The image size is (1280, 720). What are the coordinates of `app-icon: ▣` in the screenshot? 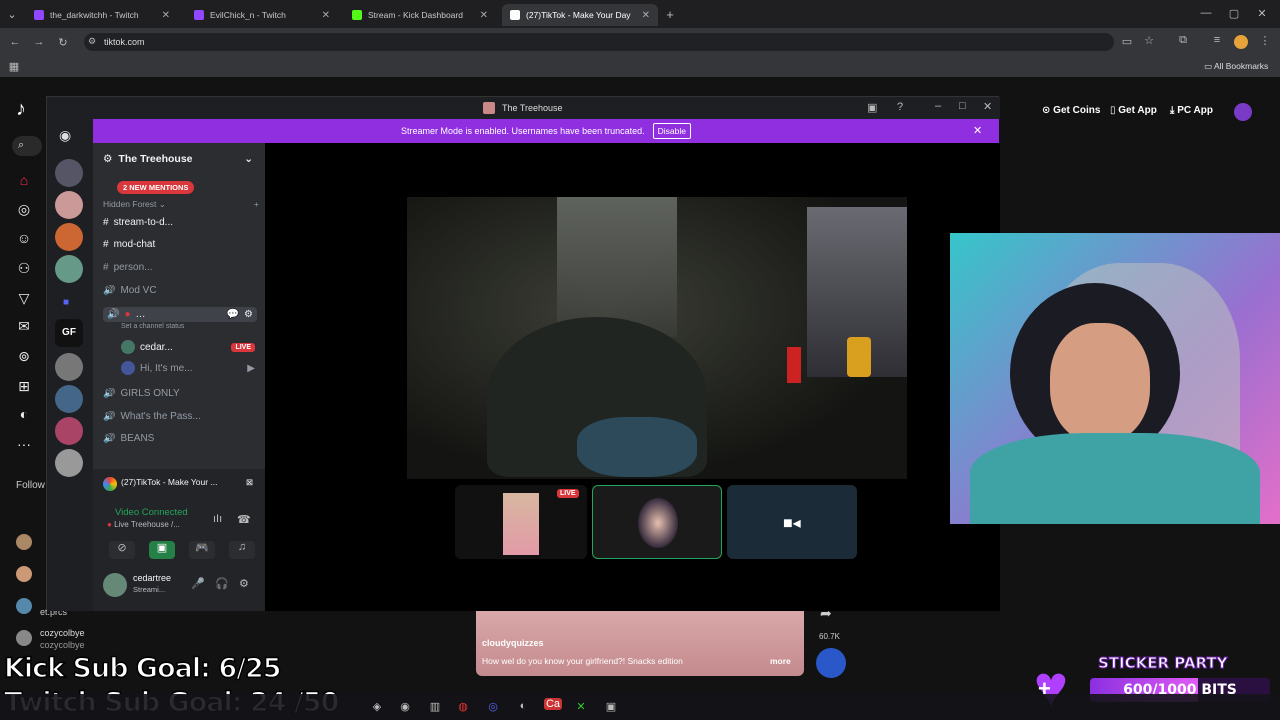 It's located at (611, 706).